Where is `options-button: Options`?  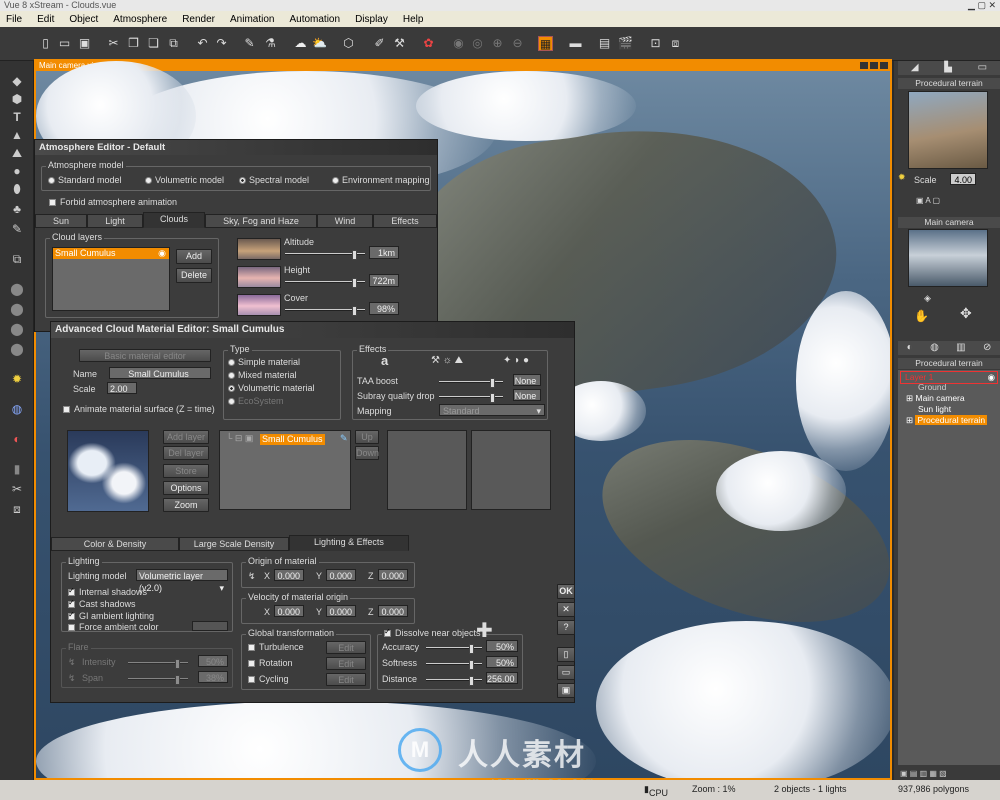
options-button: Options is located at coordinates (186, 488).